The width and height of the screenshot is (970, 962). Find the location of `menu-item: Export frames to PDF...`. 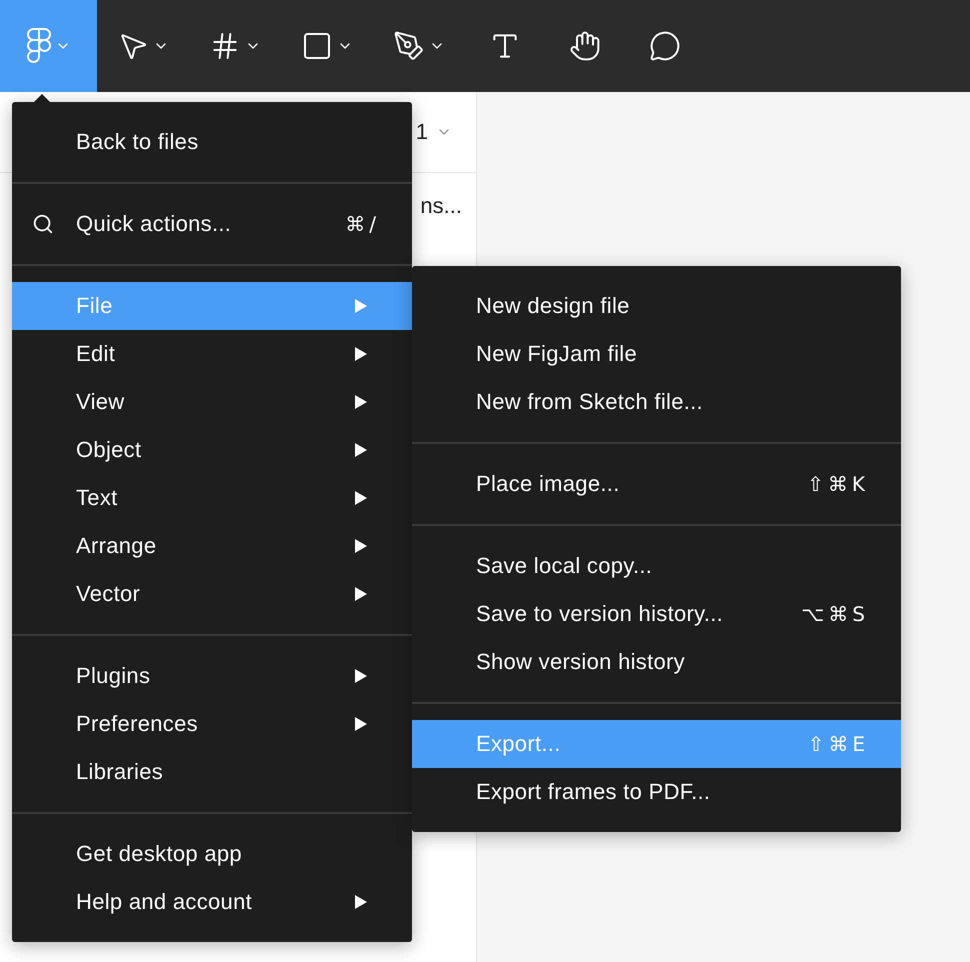

menu-item: Export frames to PDF... is located at coordinates (656, 792).